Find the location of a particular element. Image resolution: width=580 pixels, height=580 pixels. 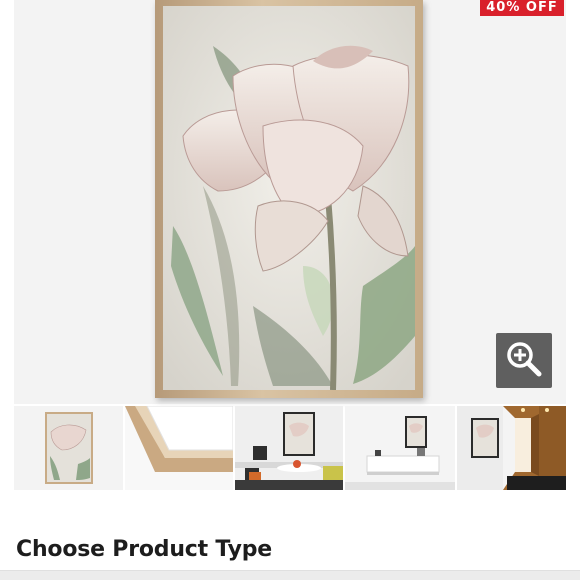

thumb-kitchen is located at coordinates (289, 448).